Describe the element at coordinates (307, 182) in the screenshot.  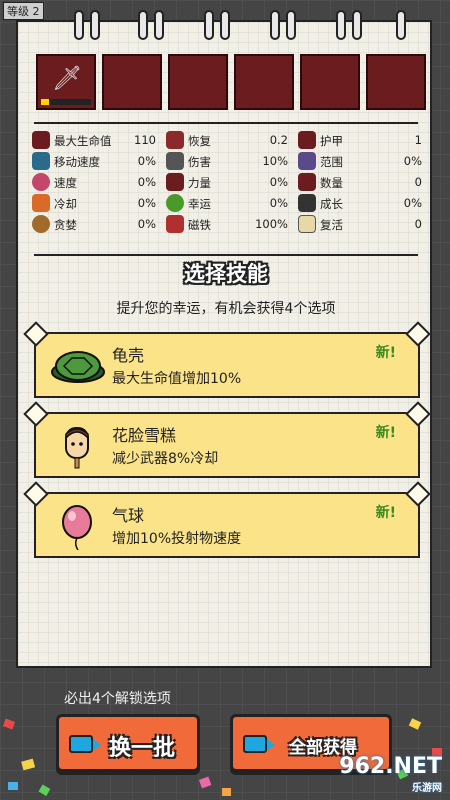
I see `count-icon` at that location.